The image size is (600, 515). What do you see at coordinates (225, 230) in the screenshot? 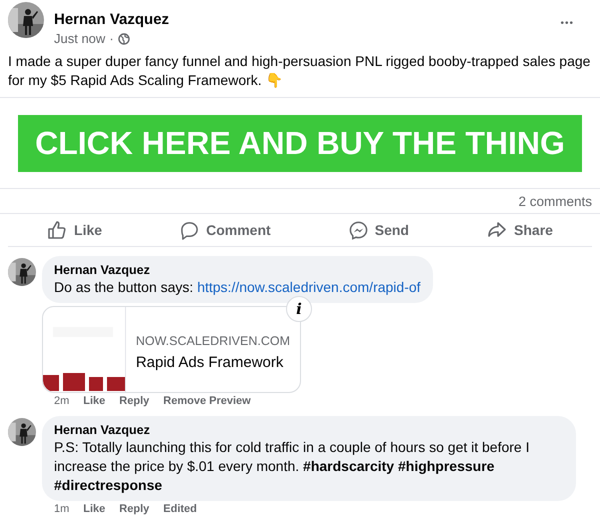
I see `comment-button: Comment` at bounding box center [225, 230].